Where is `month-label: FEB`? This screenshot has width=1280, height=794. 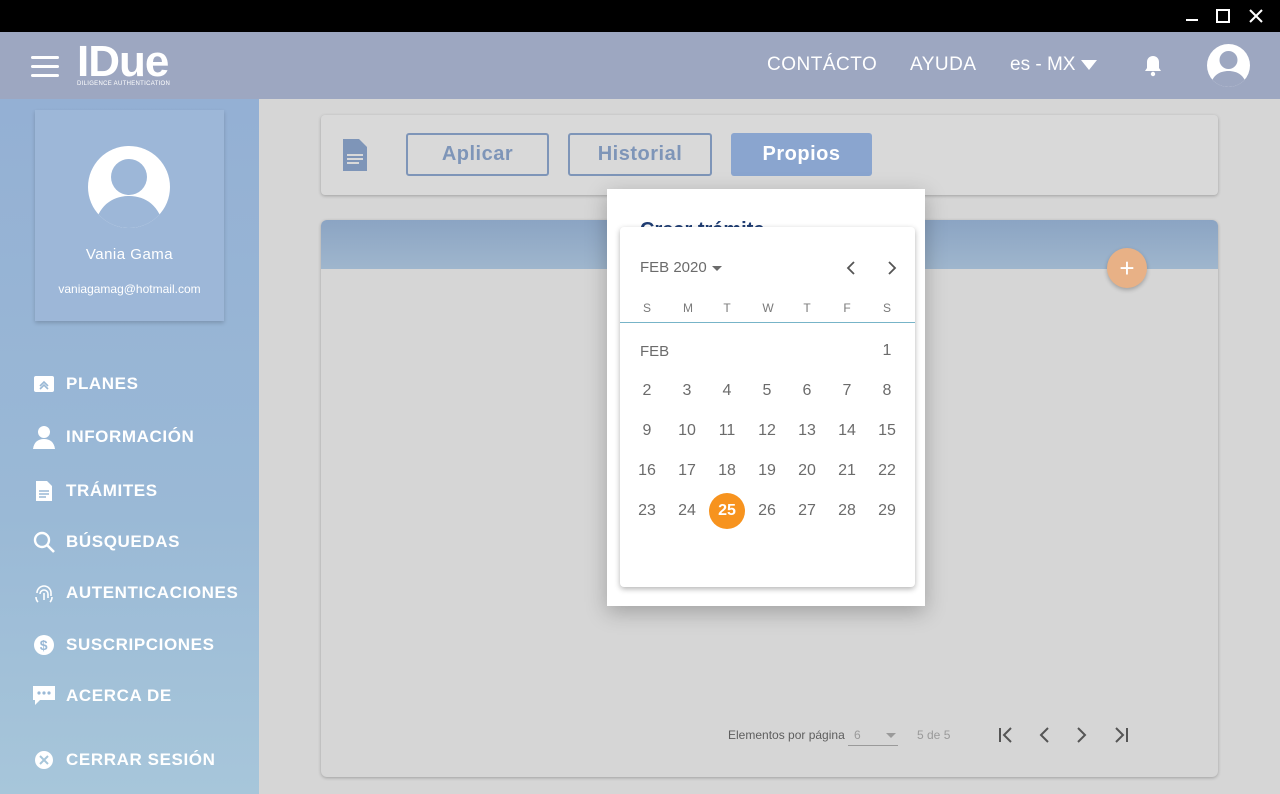 month-label: FEB is located at coordinates (655, 351).